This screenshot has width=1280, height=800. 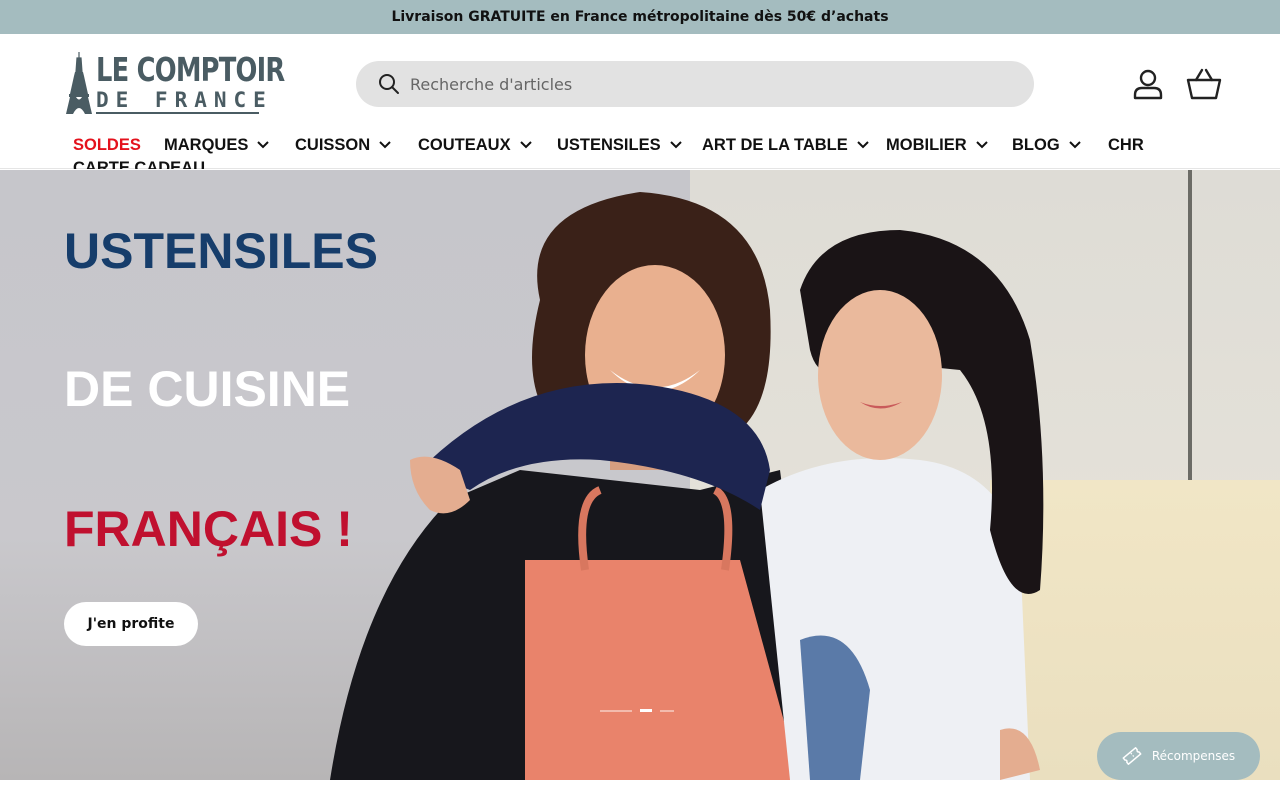 I want to click on nav-item-ustensiles: USTENSILES, so click(x=619, y=145).